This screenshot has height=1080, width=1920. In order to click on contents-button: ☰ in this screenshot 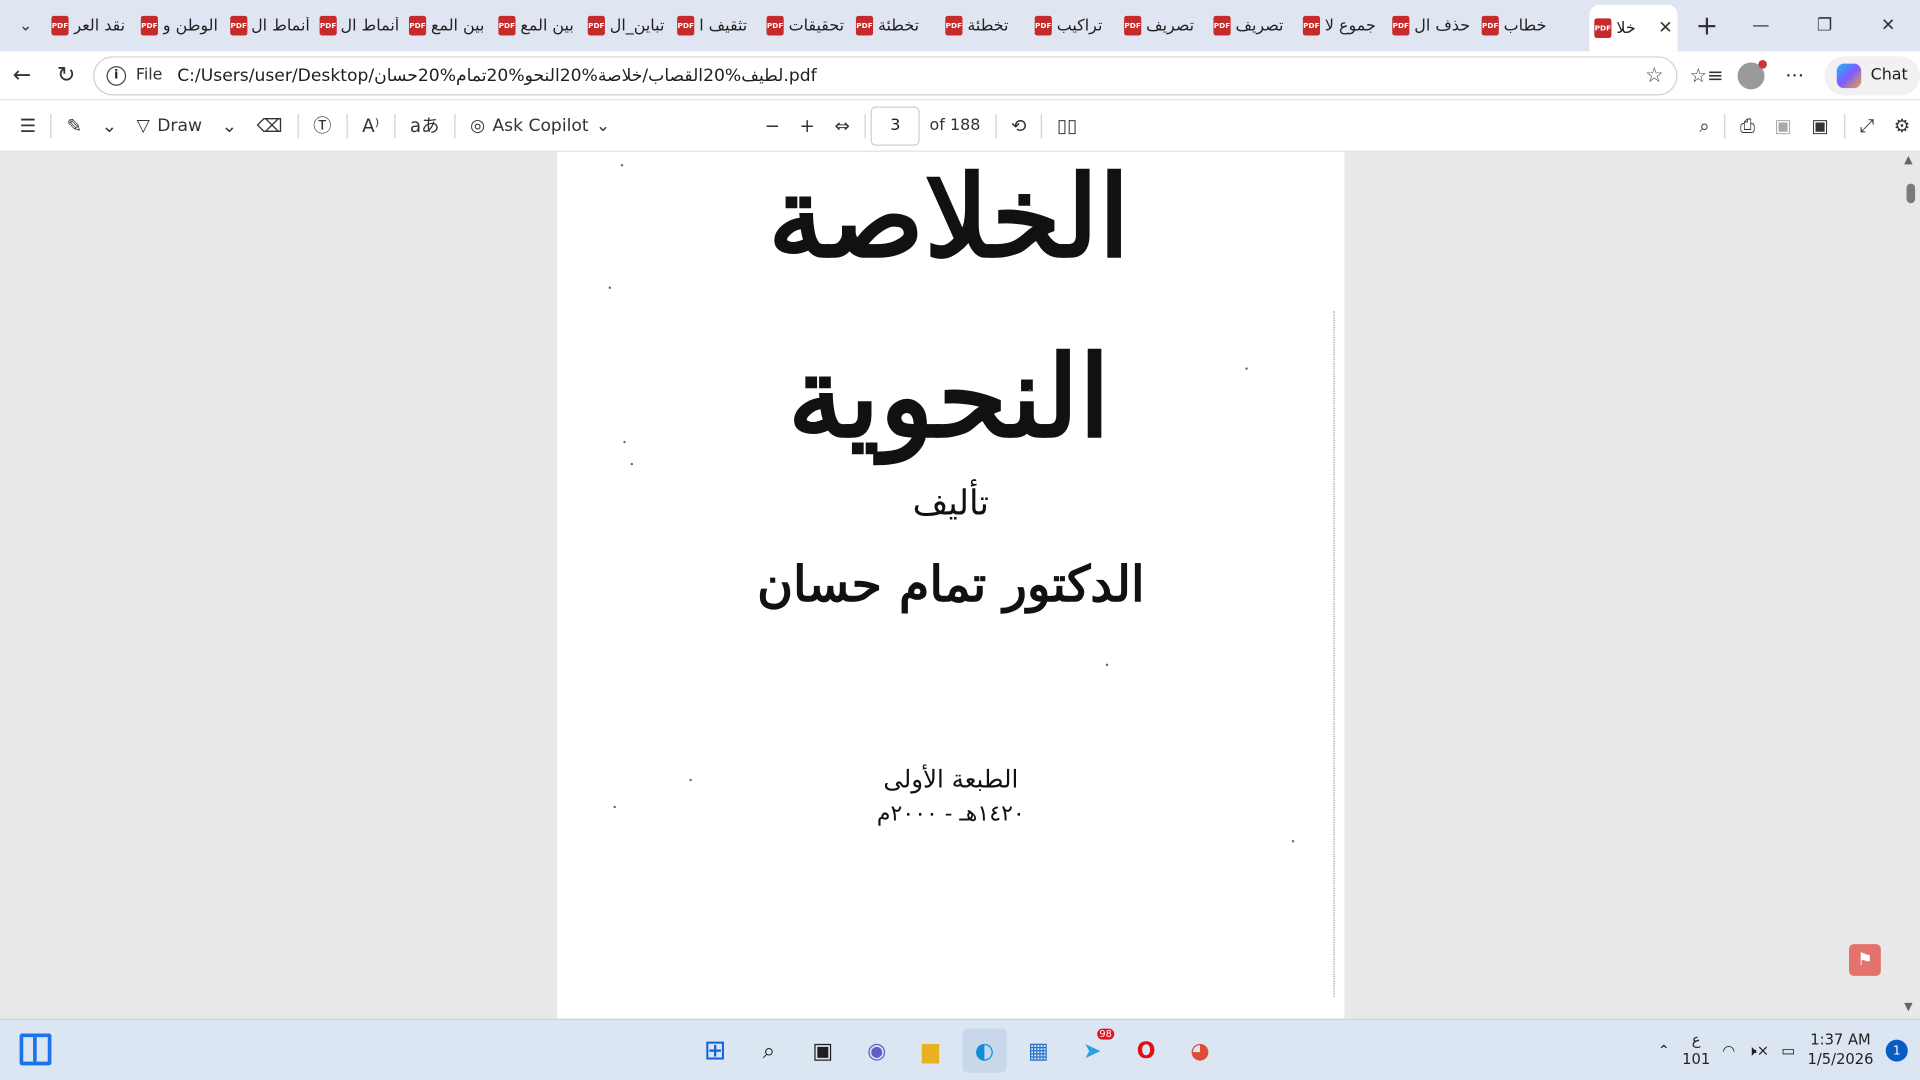, I will do `click(28, 125)`.